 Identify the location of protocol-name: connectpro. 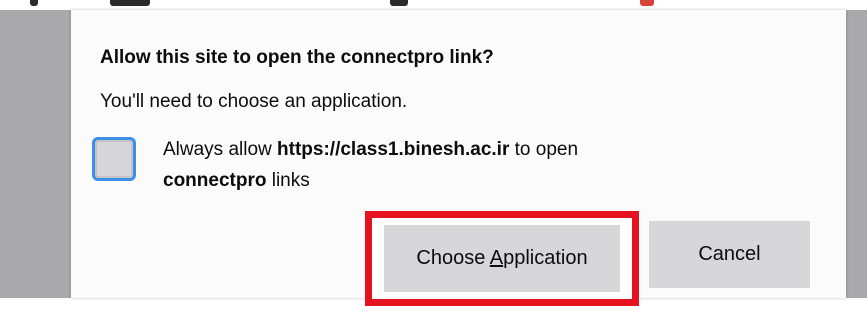
(215, 180).